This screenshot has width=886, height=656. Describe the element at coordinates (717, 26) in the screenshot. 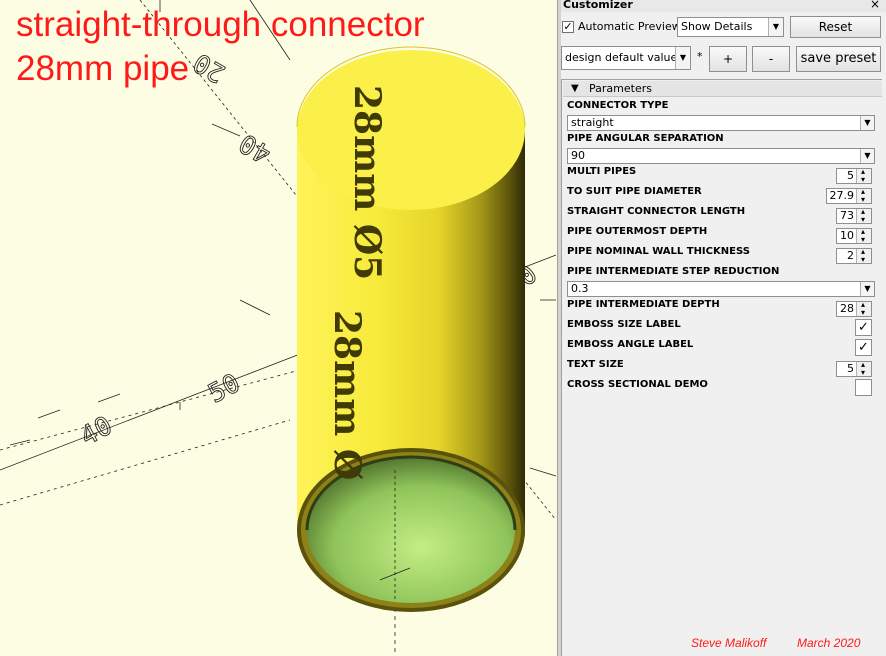

I see `show-details-value: Show Details` at that location.